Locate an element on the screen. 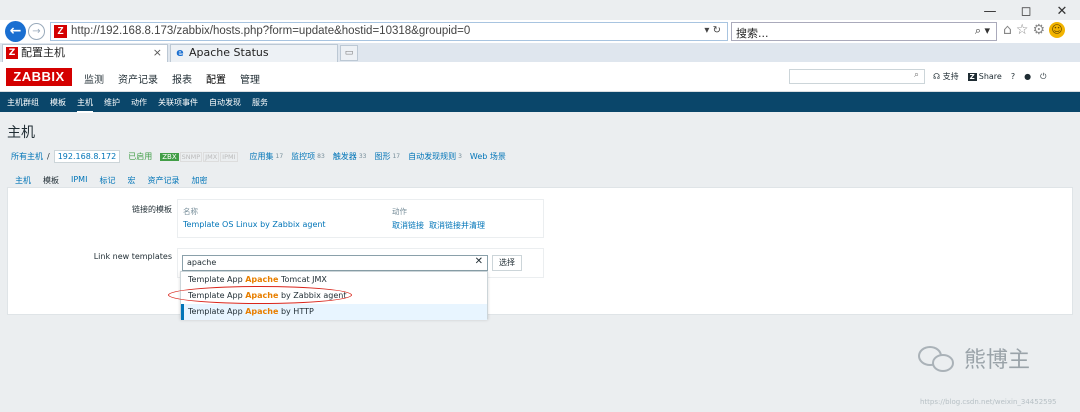 Image resolution: width=1080 pixels, height=412 pixels. watermark: 熊博主 is located at coordinates (974, 358).